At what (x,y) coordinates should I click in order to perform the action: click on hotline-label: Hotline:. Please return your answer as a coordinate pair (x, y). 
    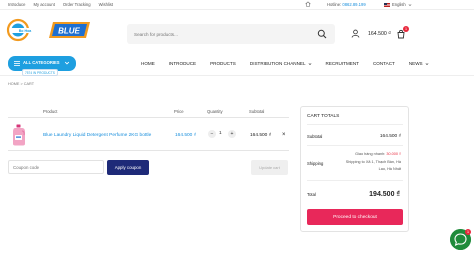
    Looking at the image, I should click on (334, 4).